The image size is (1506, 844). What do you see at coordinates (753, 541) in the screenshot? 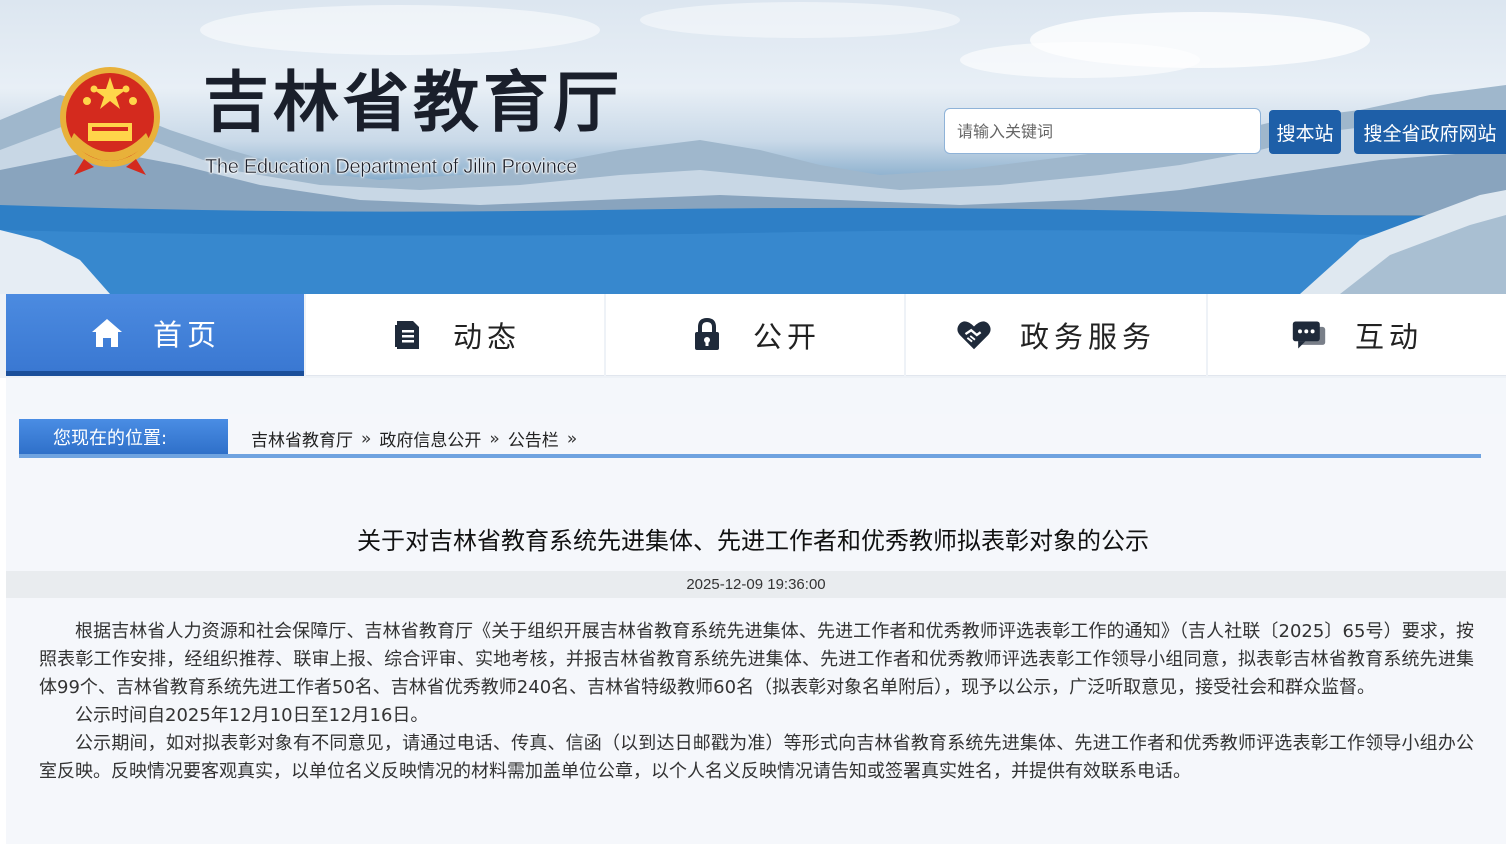
I see `article-title: 关于对吉林省教育系统先进集体、先进工作者和优秀教师拟表彰对象的公示` at bounding box center [753, 541].